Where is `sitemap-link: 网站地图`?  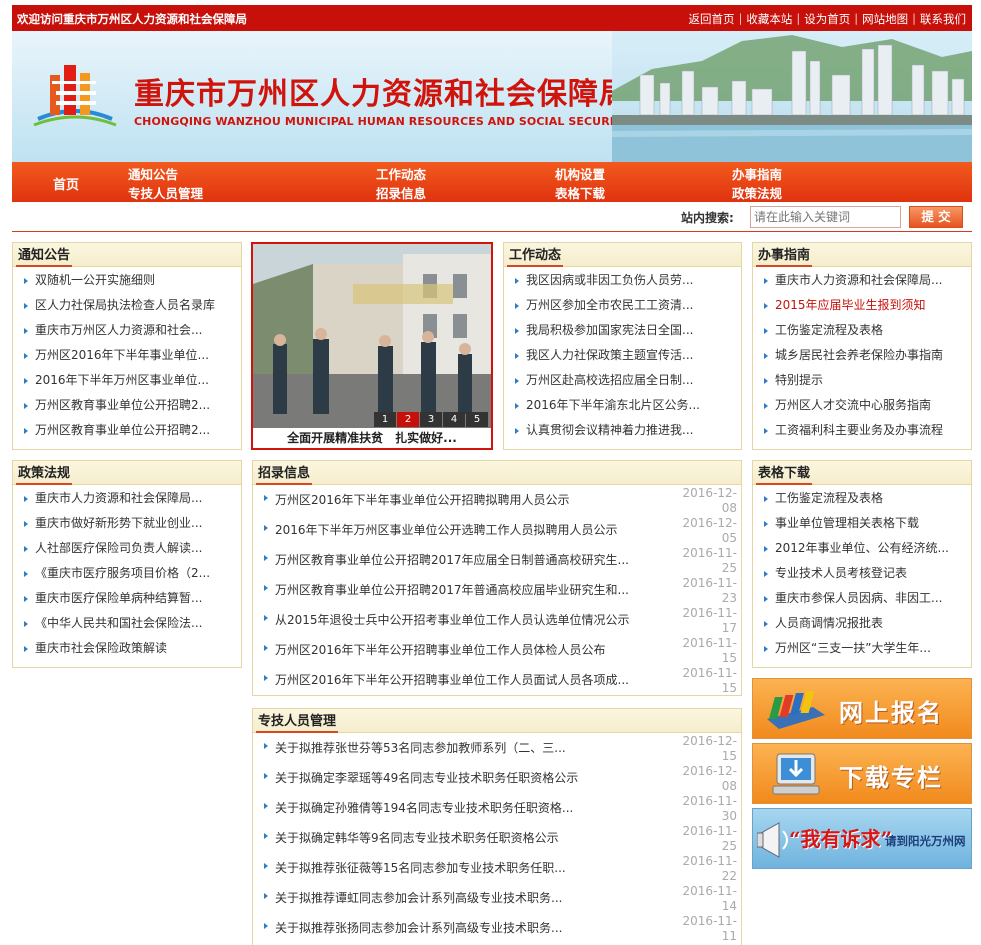 sitemap-link: 网站地图 is located at coordinates (885, 19).